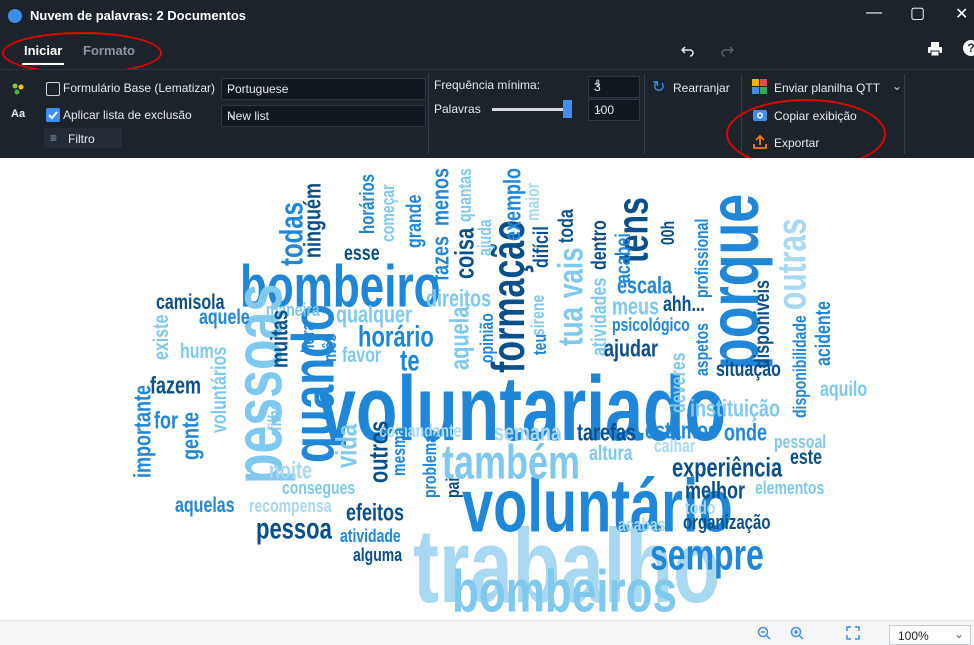 Image resolution: width=974 pixels, height=645 pixels. I want to click on word-cloud-word: aquele, so click(224, 318).